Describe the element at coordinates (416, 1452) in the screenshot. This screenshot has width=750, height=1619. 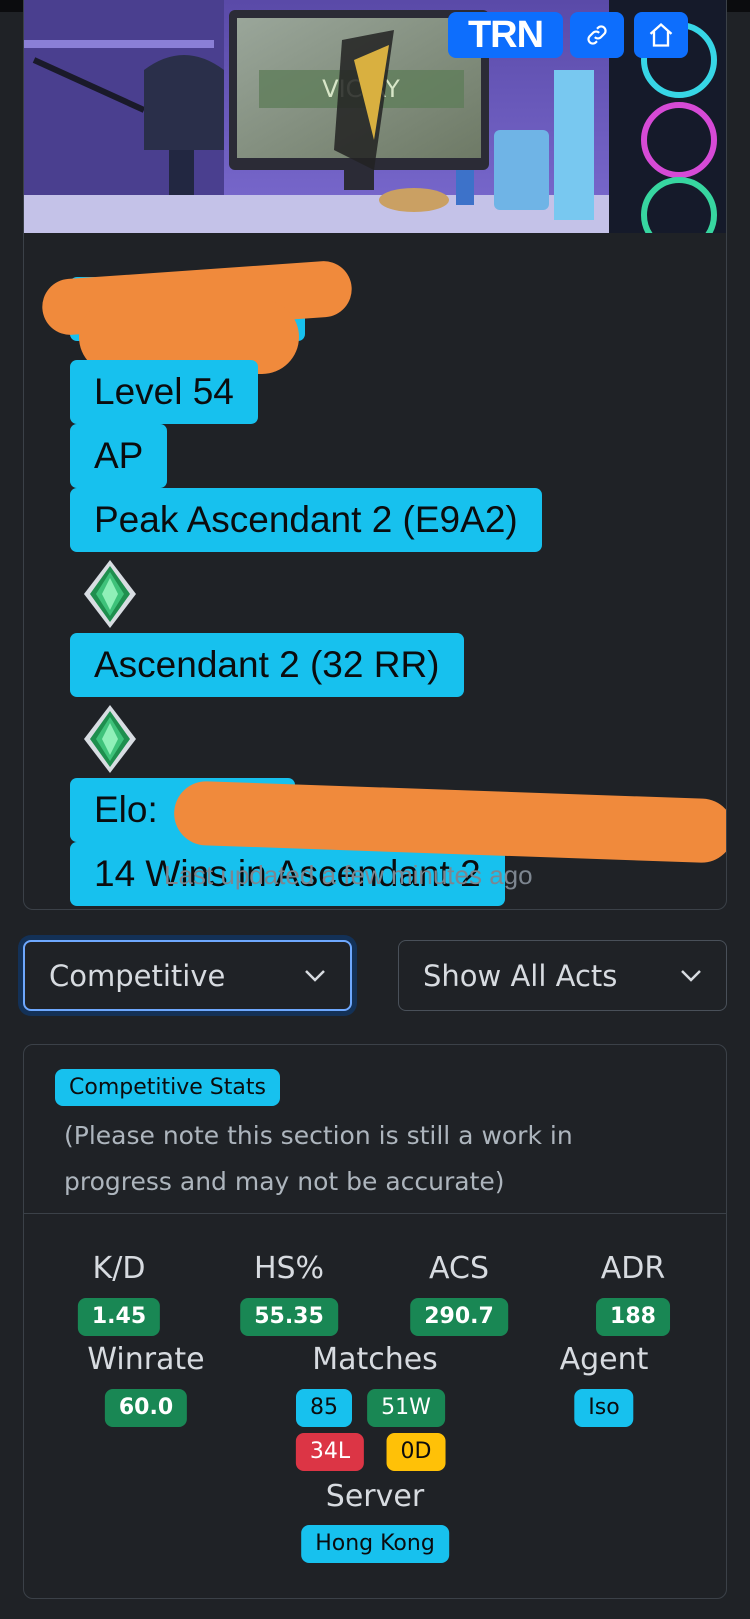
I see `matches-draws-badge: 0D` at that location.